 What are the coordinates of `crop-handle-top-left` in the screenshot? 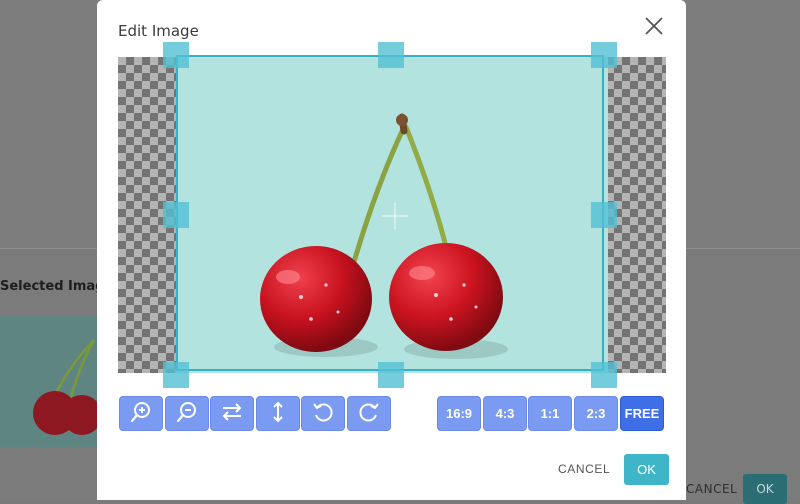 It's located at (176, 55).